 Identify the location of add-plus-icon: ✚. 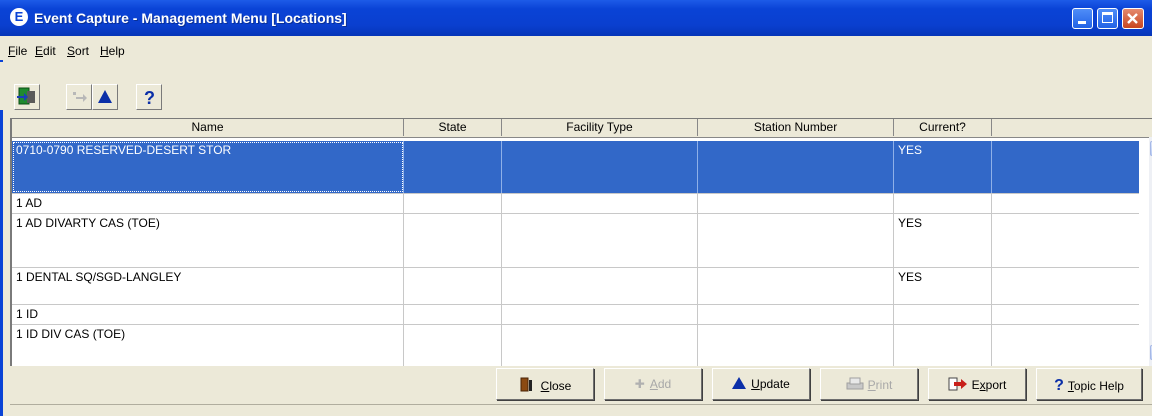
(639, 384).